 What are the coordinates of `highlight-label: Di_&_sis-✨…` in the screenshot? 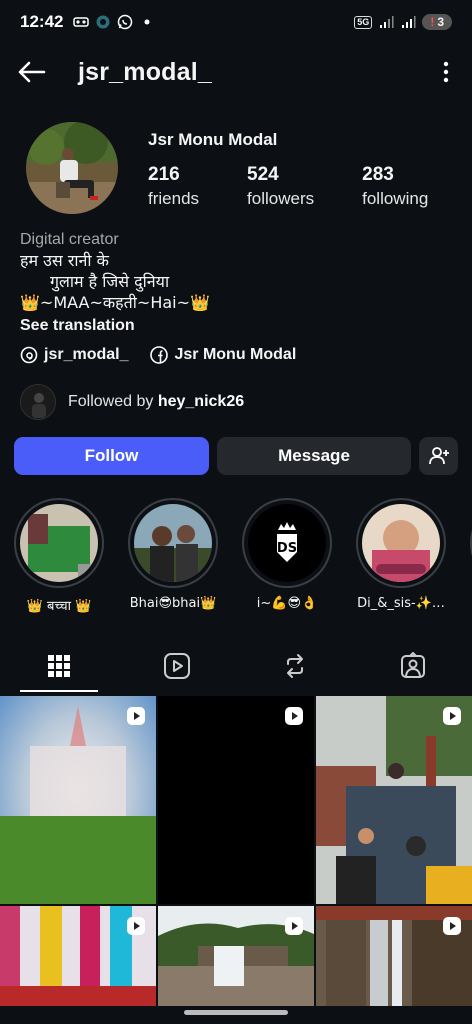 It's located at (401, 603).